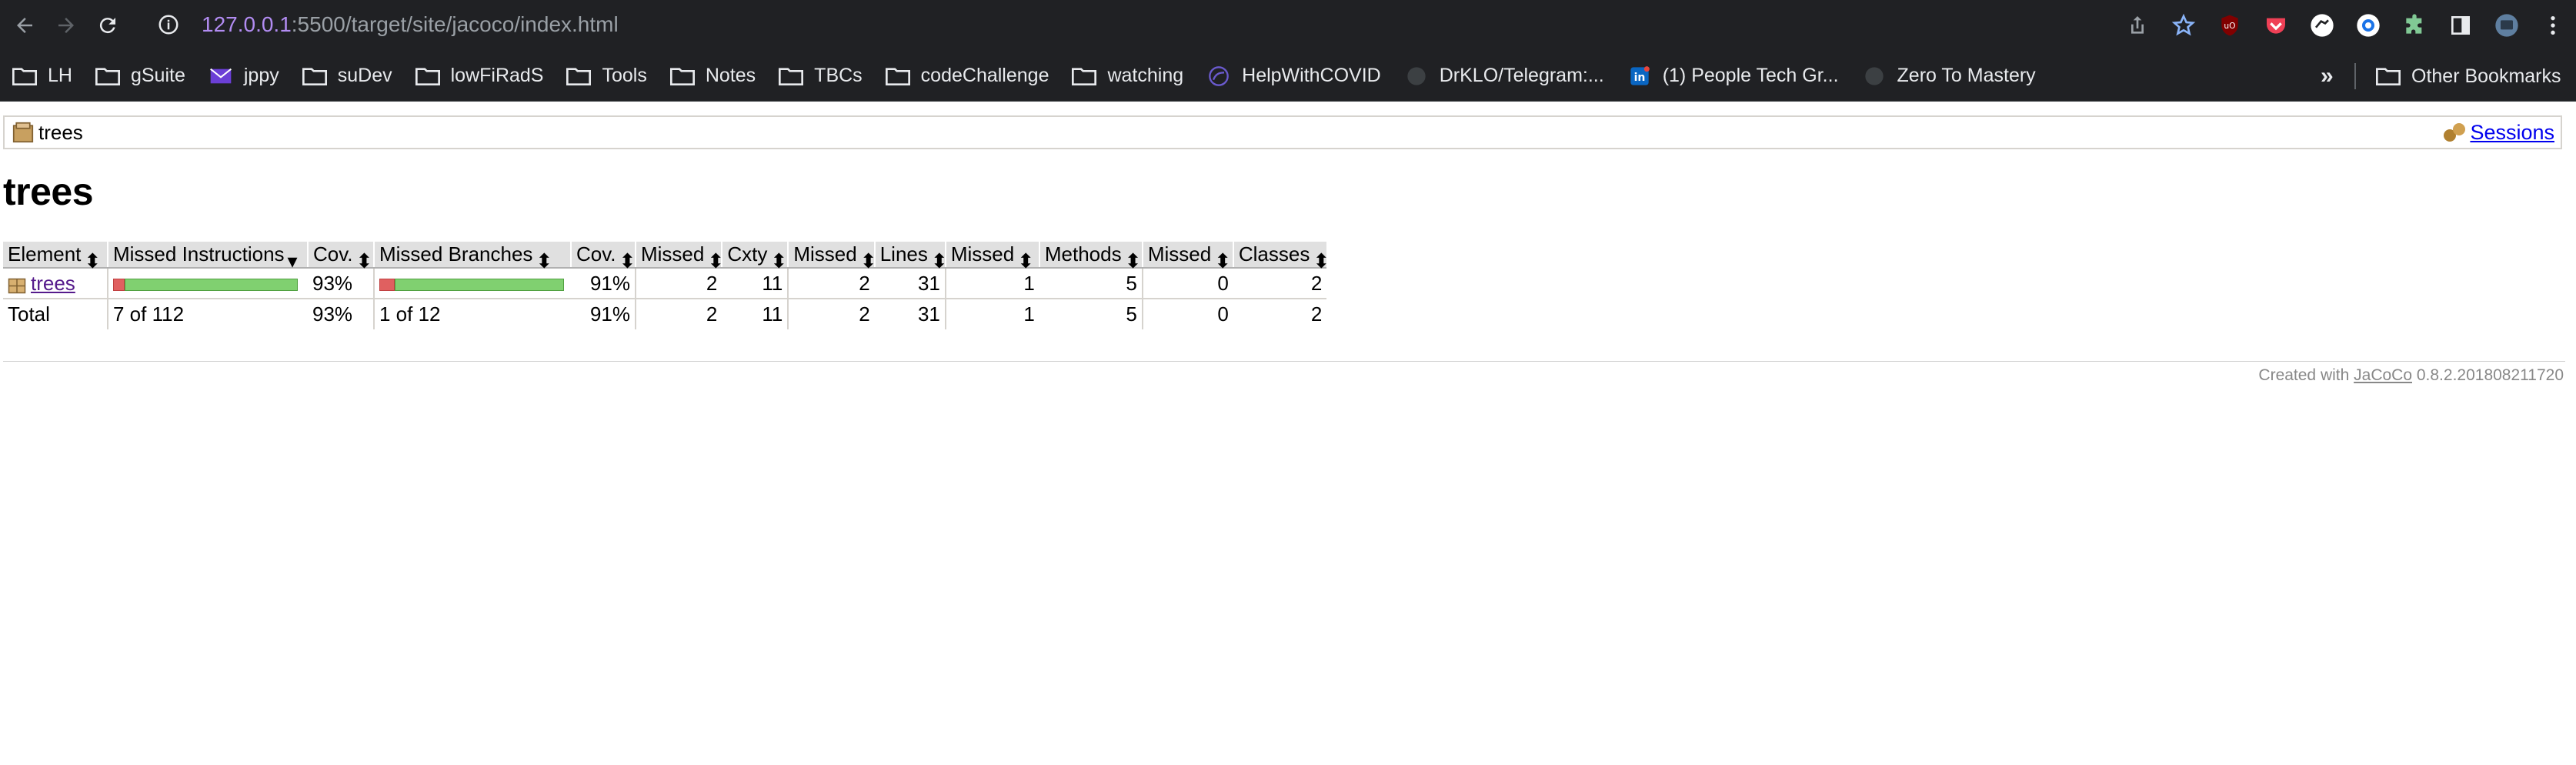 The width and height of the screenshot is (2576, 765). What do you see at coordinates (42, 76) in the screenshot?
I see `bookmark-item: LH` at bounding box center [42, 76].